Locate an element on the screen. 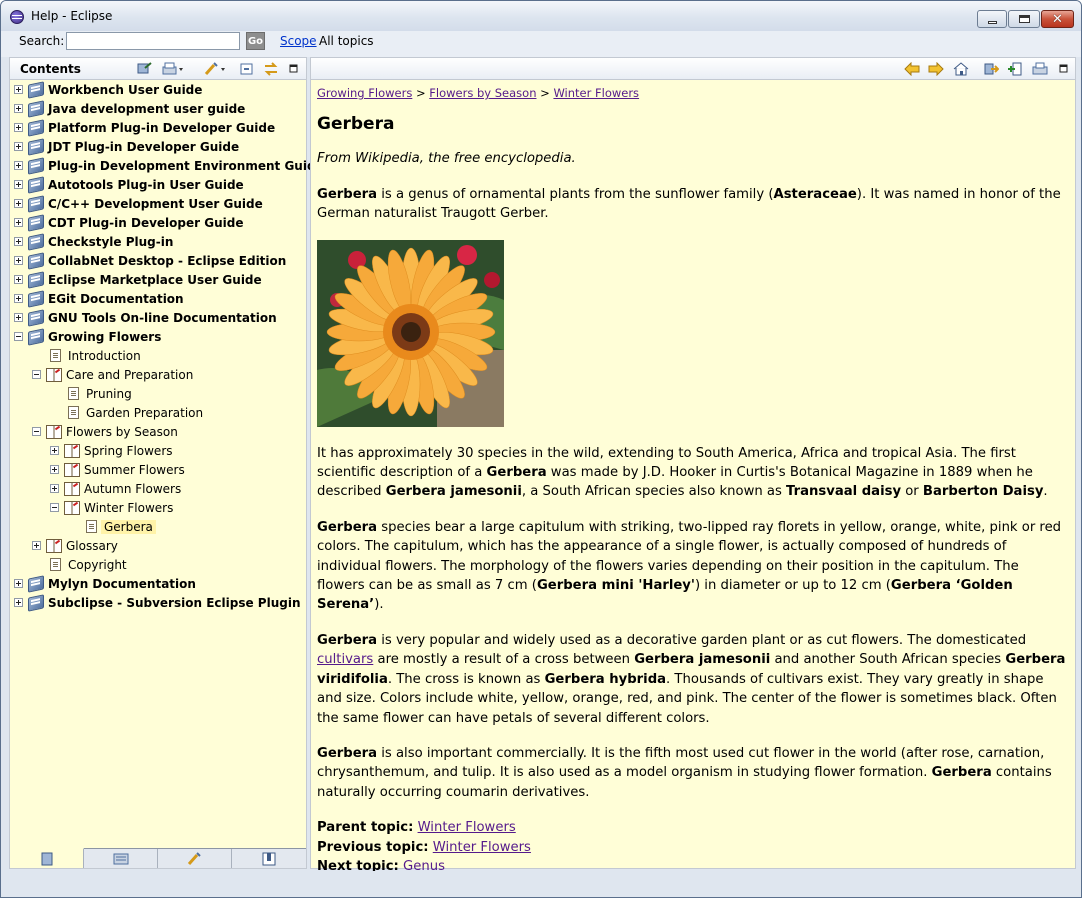  back-icon is located at coordinates (912, 69).